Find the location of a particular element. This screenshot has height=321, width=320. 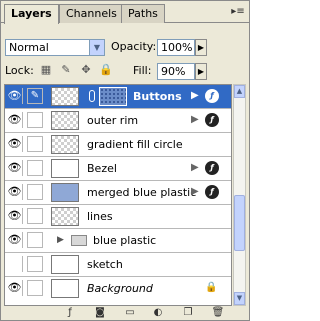

layer-name: Background is located at coordinates (120, 288).